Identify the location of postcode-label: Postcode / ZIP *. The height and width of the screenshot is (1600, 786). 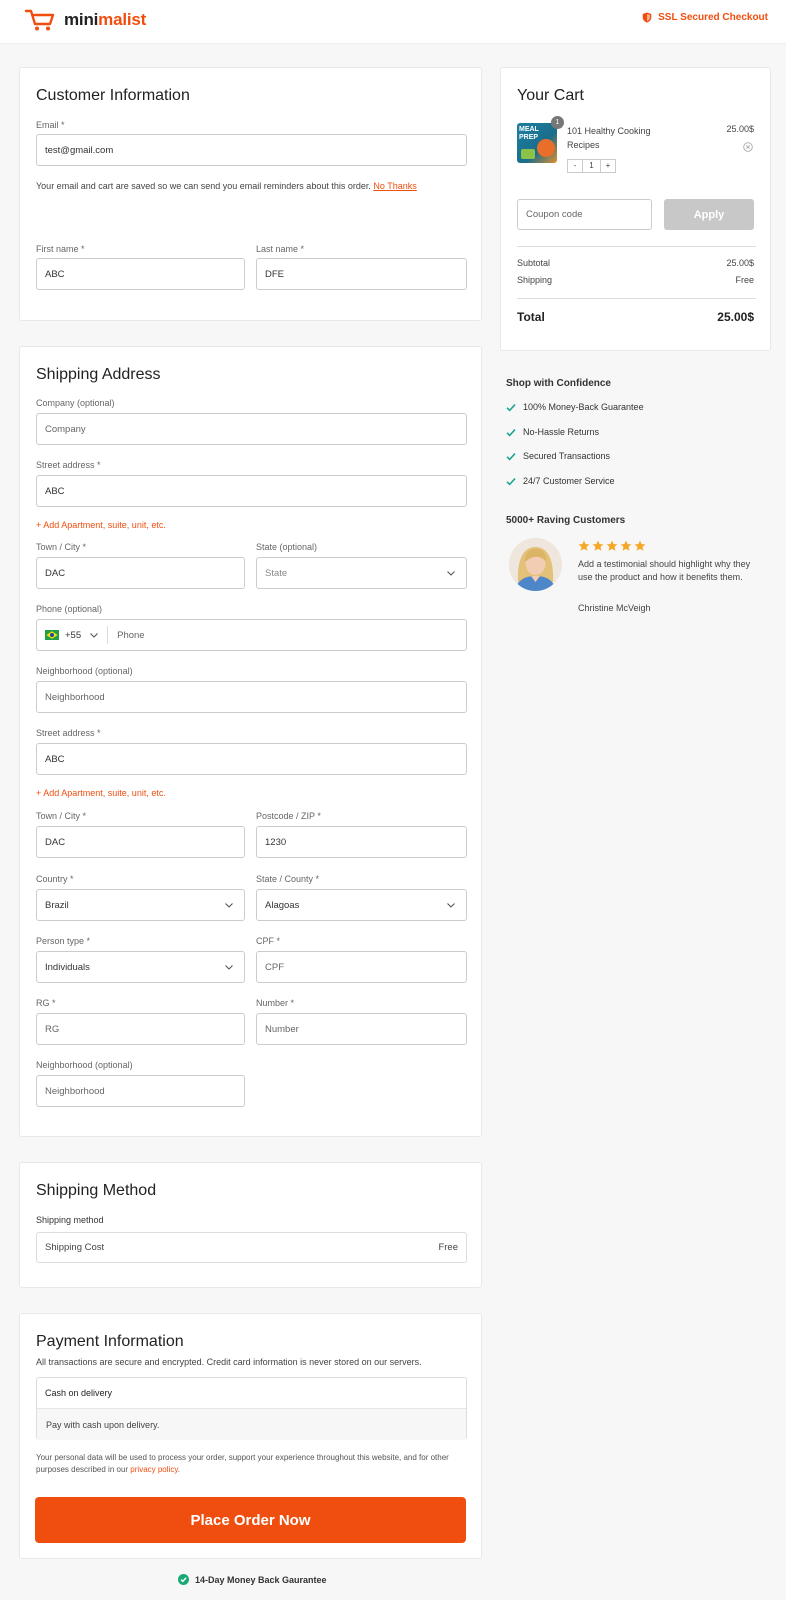
(288, 816).